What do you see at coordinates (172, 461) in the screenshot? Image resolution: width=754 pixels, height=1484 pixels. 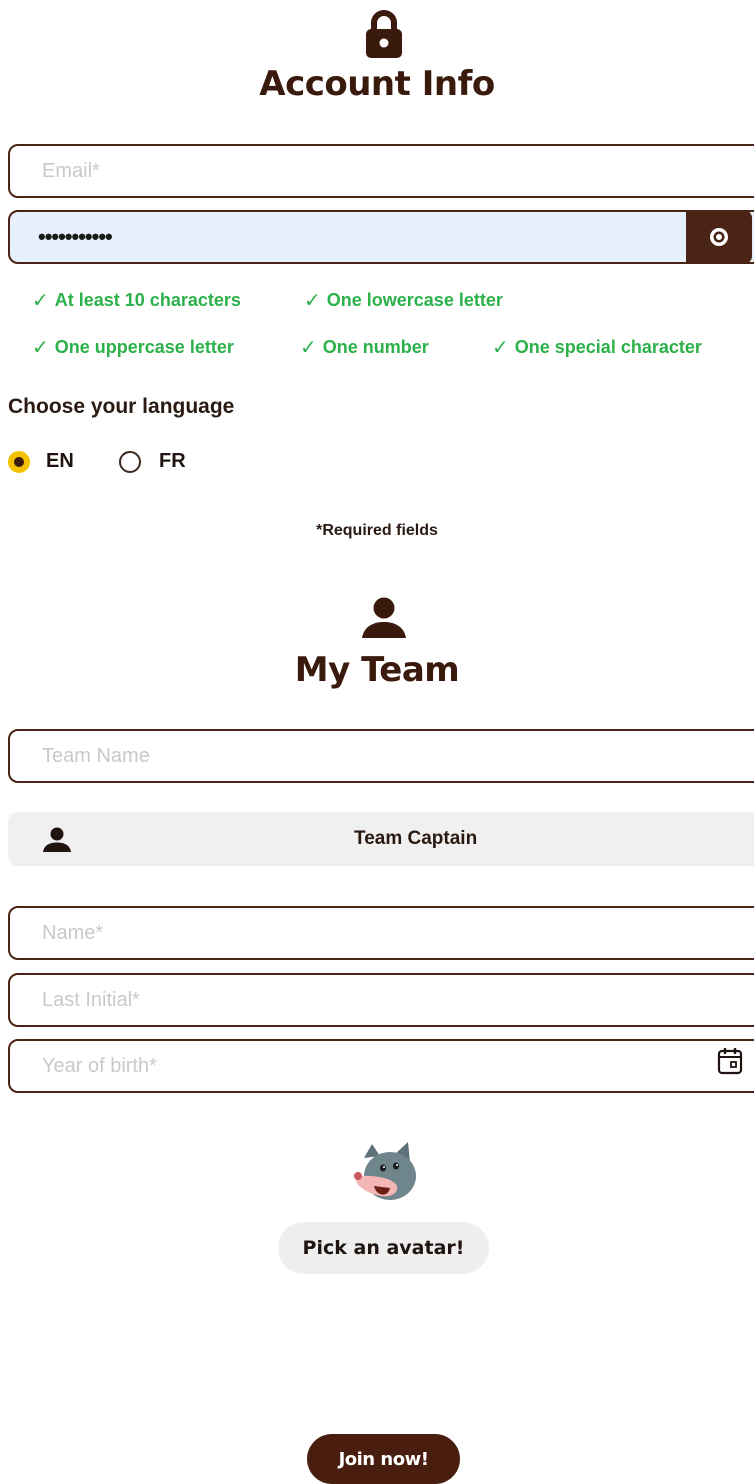 I see `radio-fr-label: FR` at bounding box center [172, 461].